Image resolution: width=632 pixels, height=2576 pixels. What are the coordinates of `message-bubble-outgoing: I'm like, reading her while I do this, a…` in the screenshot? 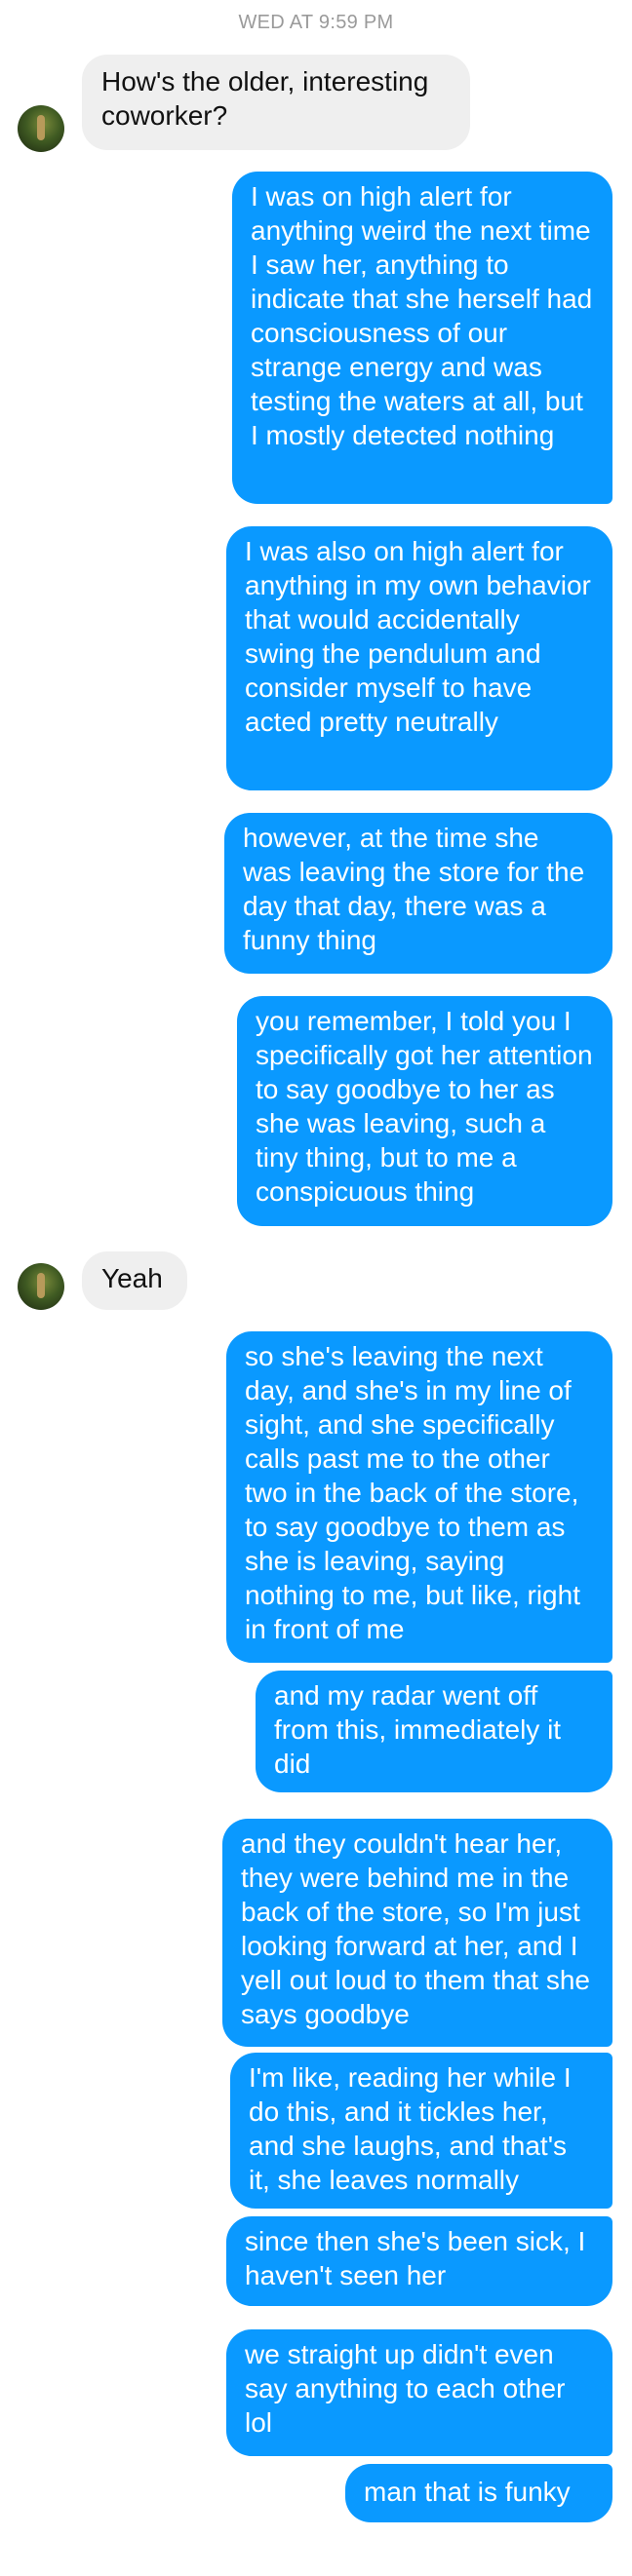 It's located at (421, 2131).